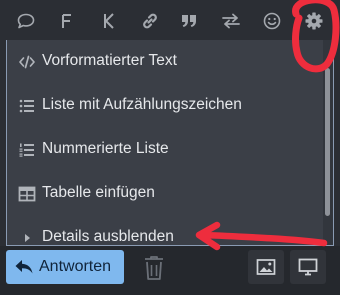 The width and height of the screenshot is (340, 295). What do you see at coordinates (27, 194) in the screenshot?
I see `table-icon` at bounding box center [27, 194].